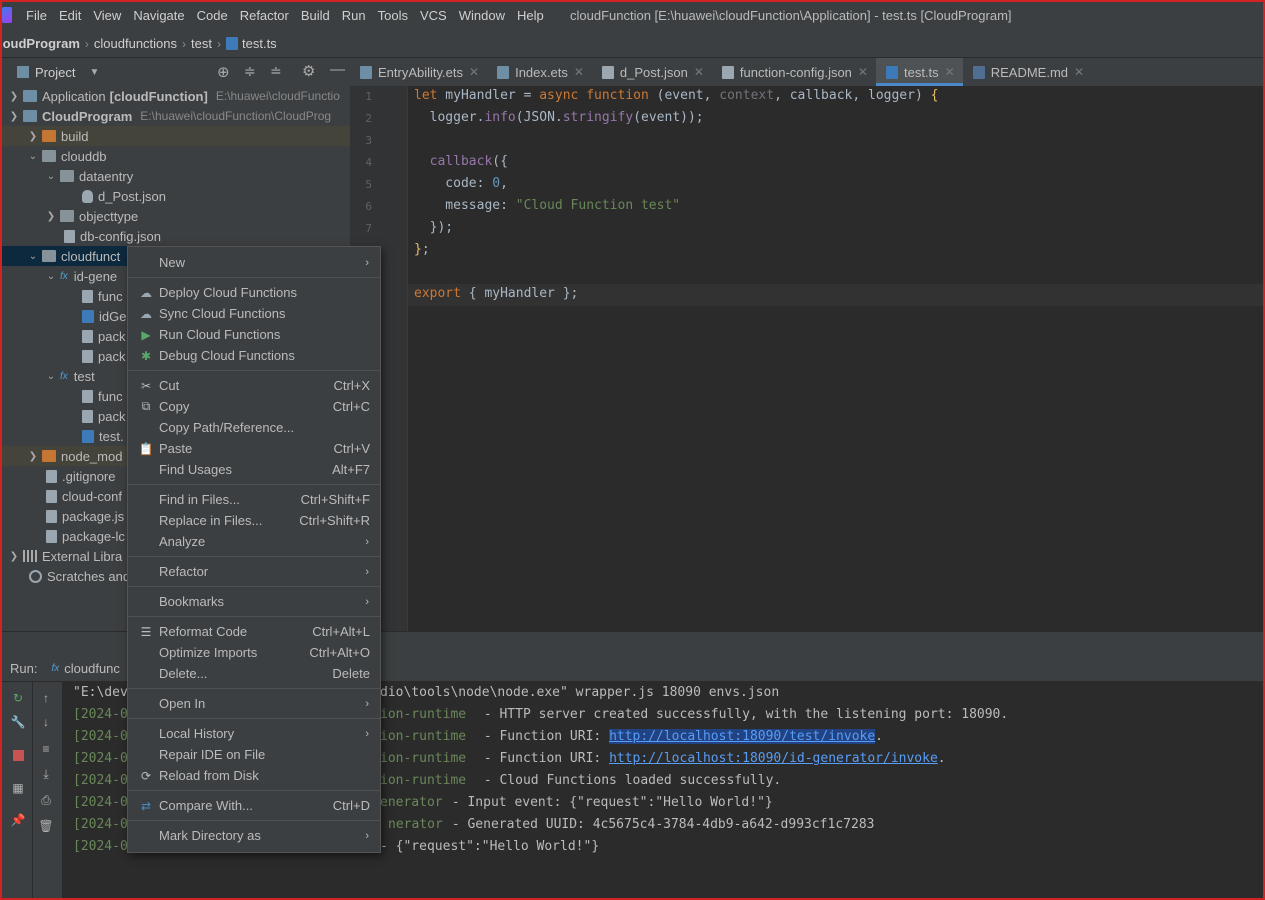 The width and height of the screenshot is (1265, 900). I want to click on menu-item-cut: ✂ Cut Ctrl+X, so click(254, 385).